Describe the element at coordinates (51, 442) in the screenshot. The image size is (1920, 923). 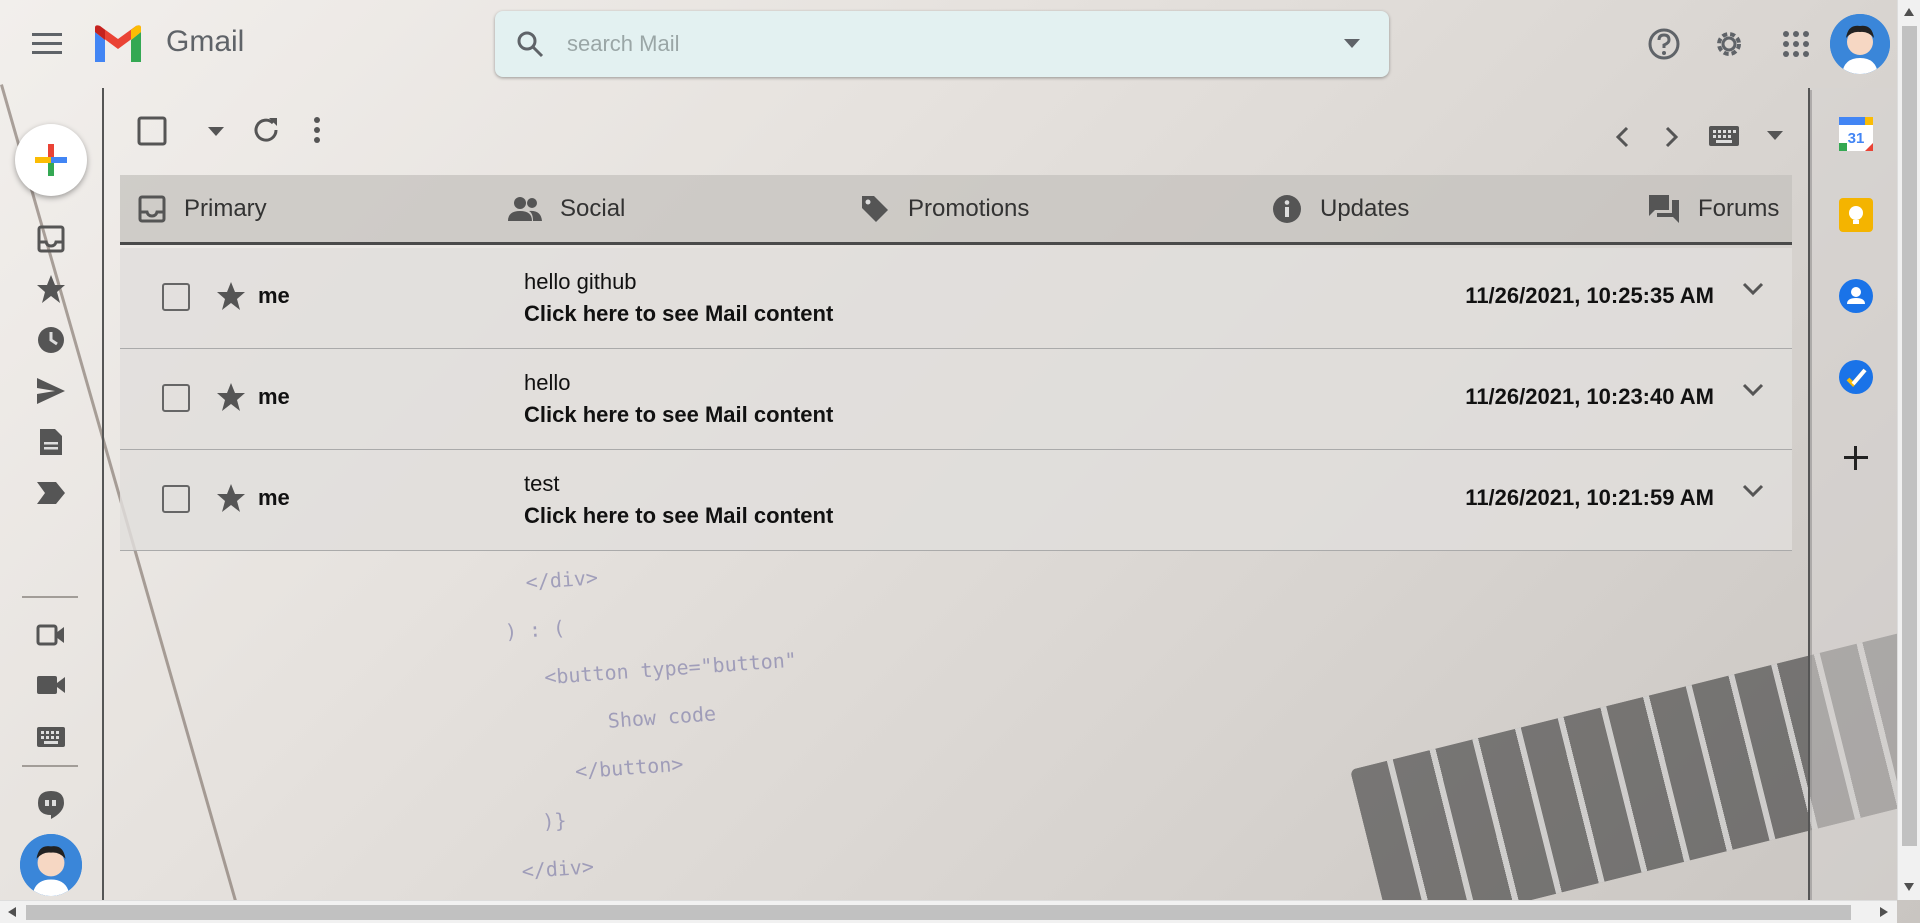
I see `drafts-icon` at that location.